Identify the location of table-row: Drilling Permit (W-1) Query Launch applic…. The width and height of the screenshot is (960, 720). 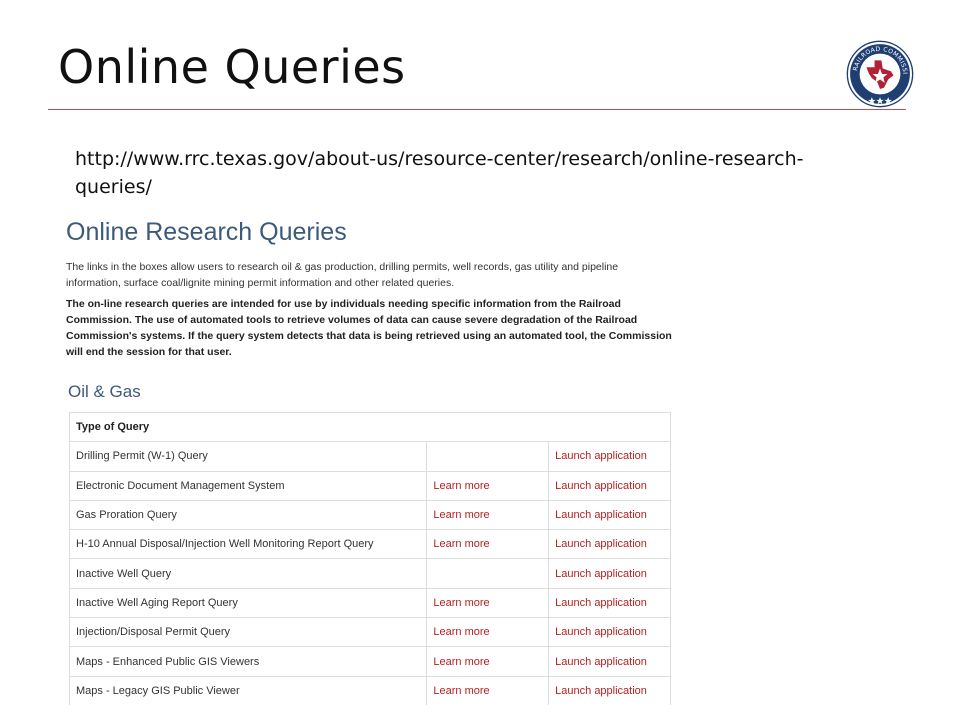
(369, 456).